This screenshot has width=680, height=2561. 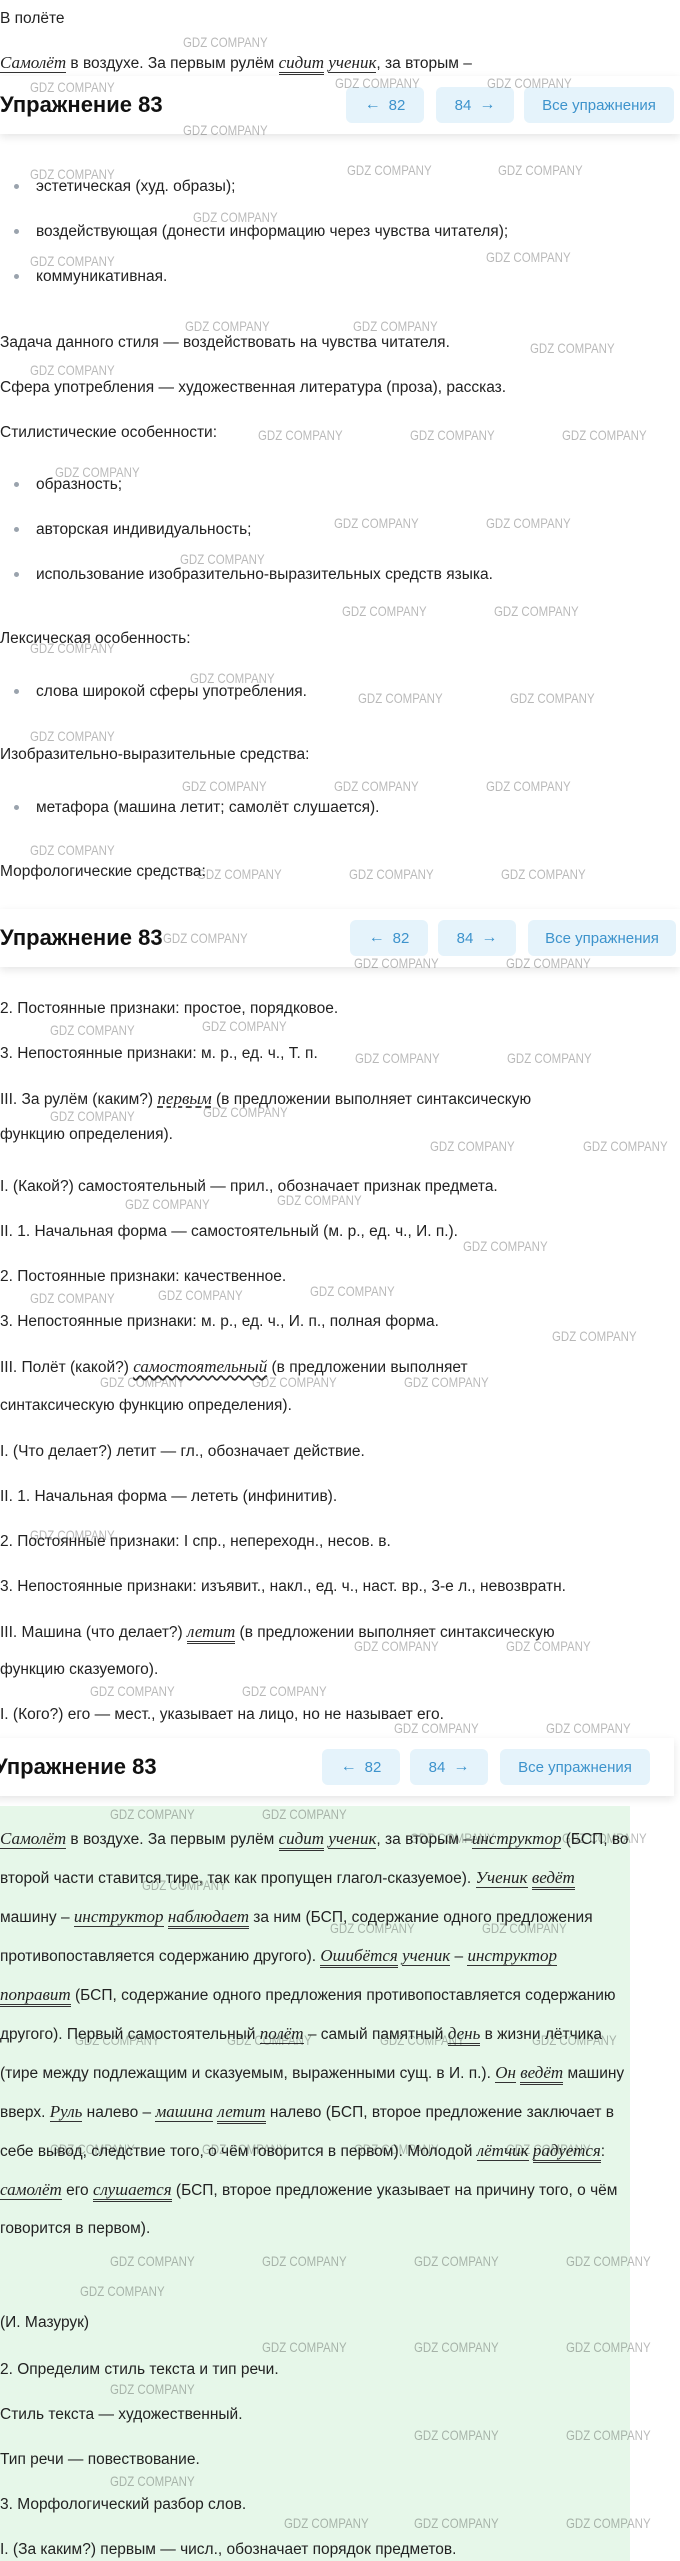 I want to click on predicate-word: день, so click(x=464, y=2035).